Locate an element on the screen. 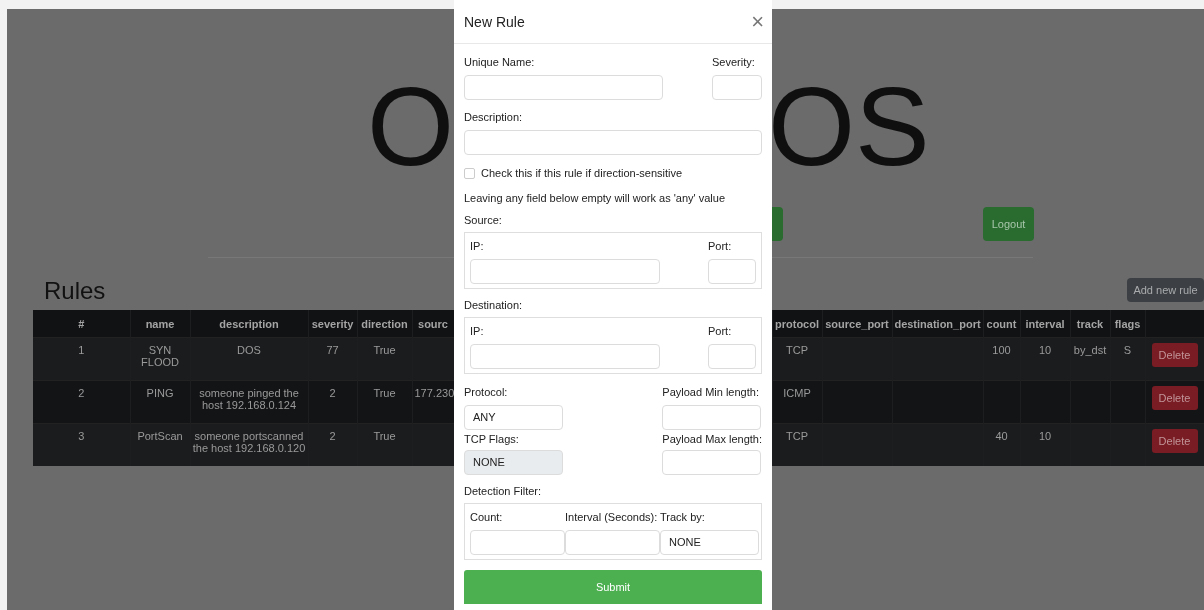  table-cell: 40 is located at coordinates (1001, 436).